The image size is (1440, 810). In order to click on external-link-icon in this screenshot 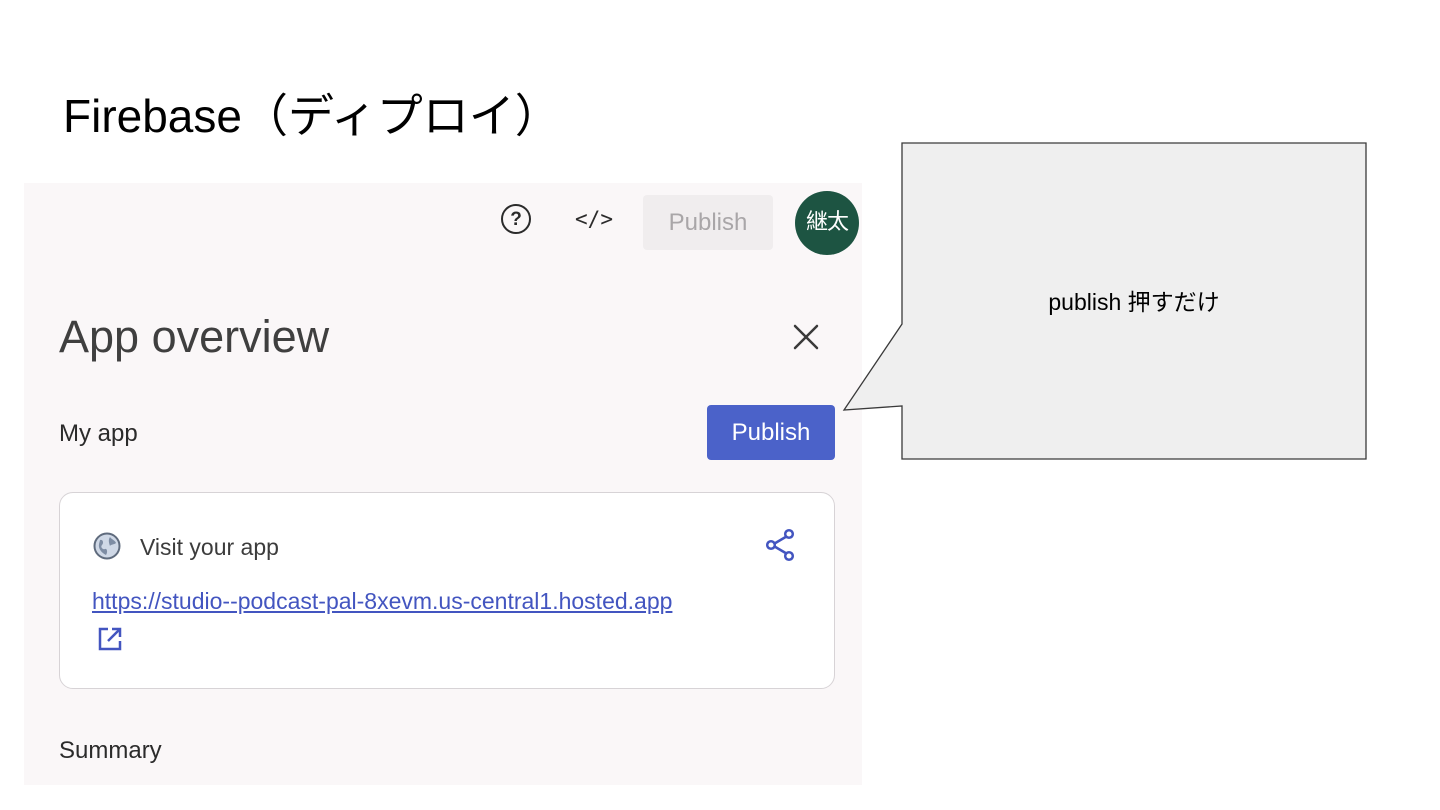, I will do `click(110, 639)`.